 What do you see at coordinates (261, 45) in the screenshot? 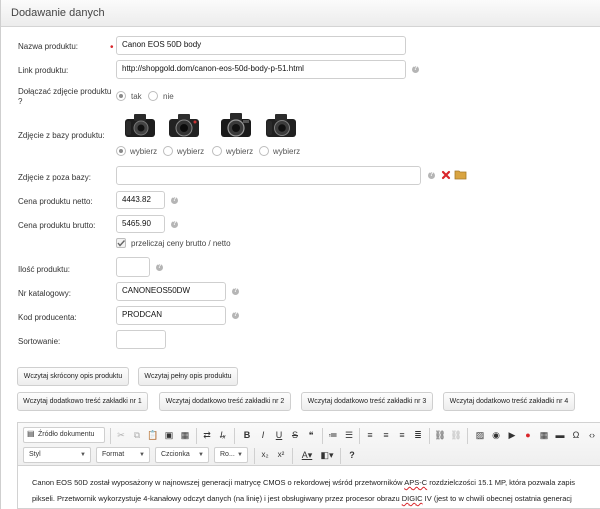
I see `product-name-input: Canon EOS 50D body` at bounding box center [261, 45].